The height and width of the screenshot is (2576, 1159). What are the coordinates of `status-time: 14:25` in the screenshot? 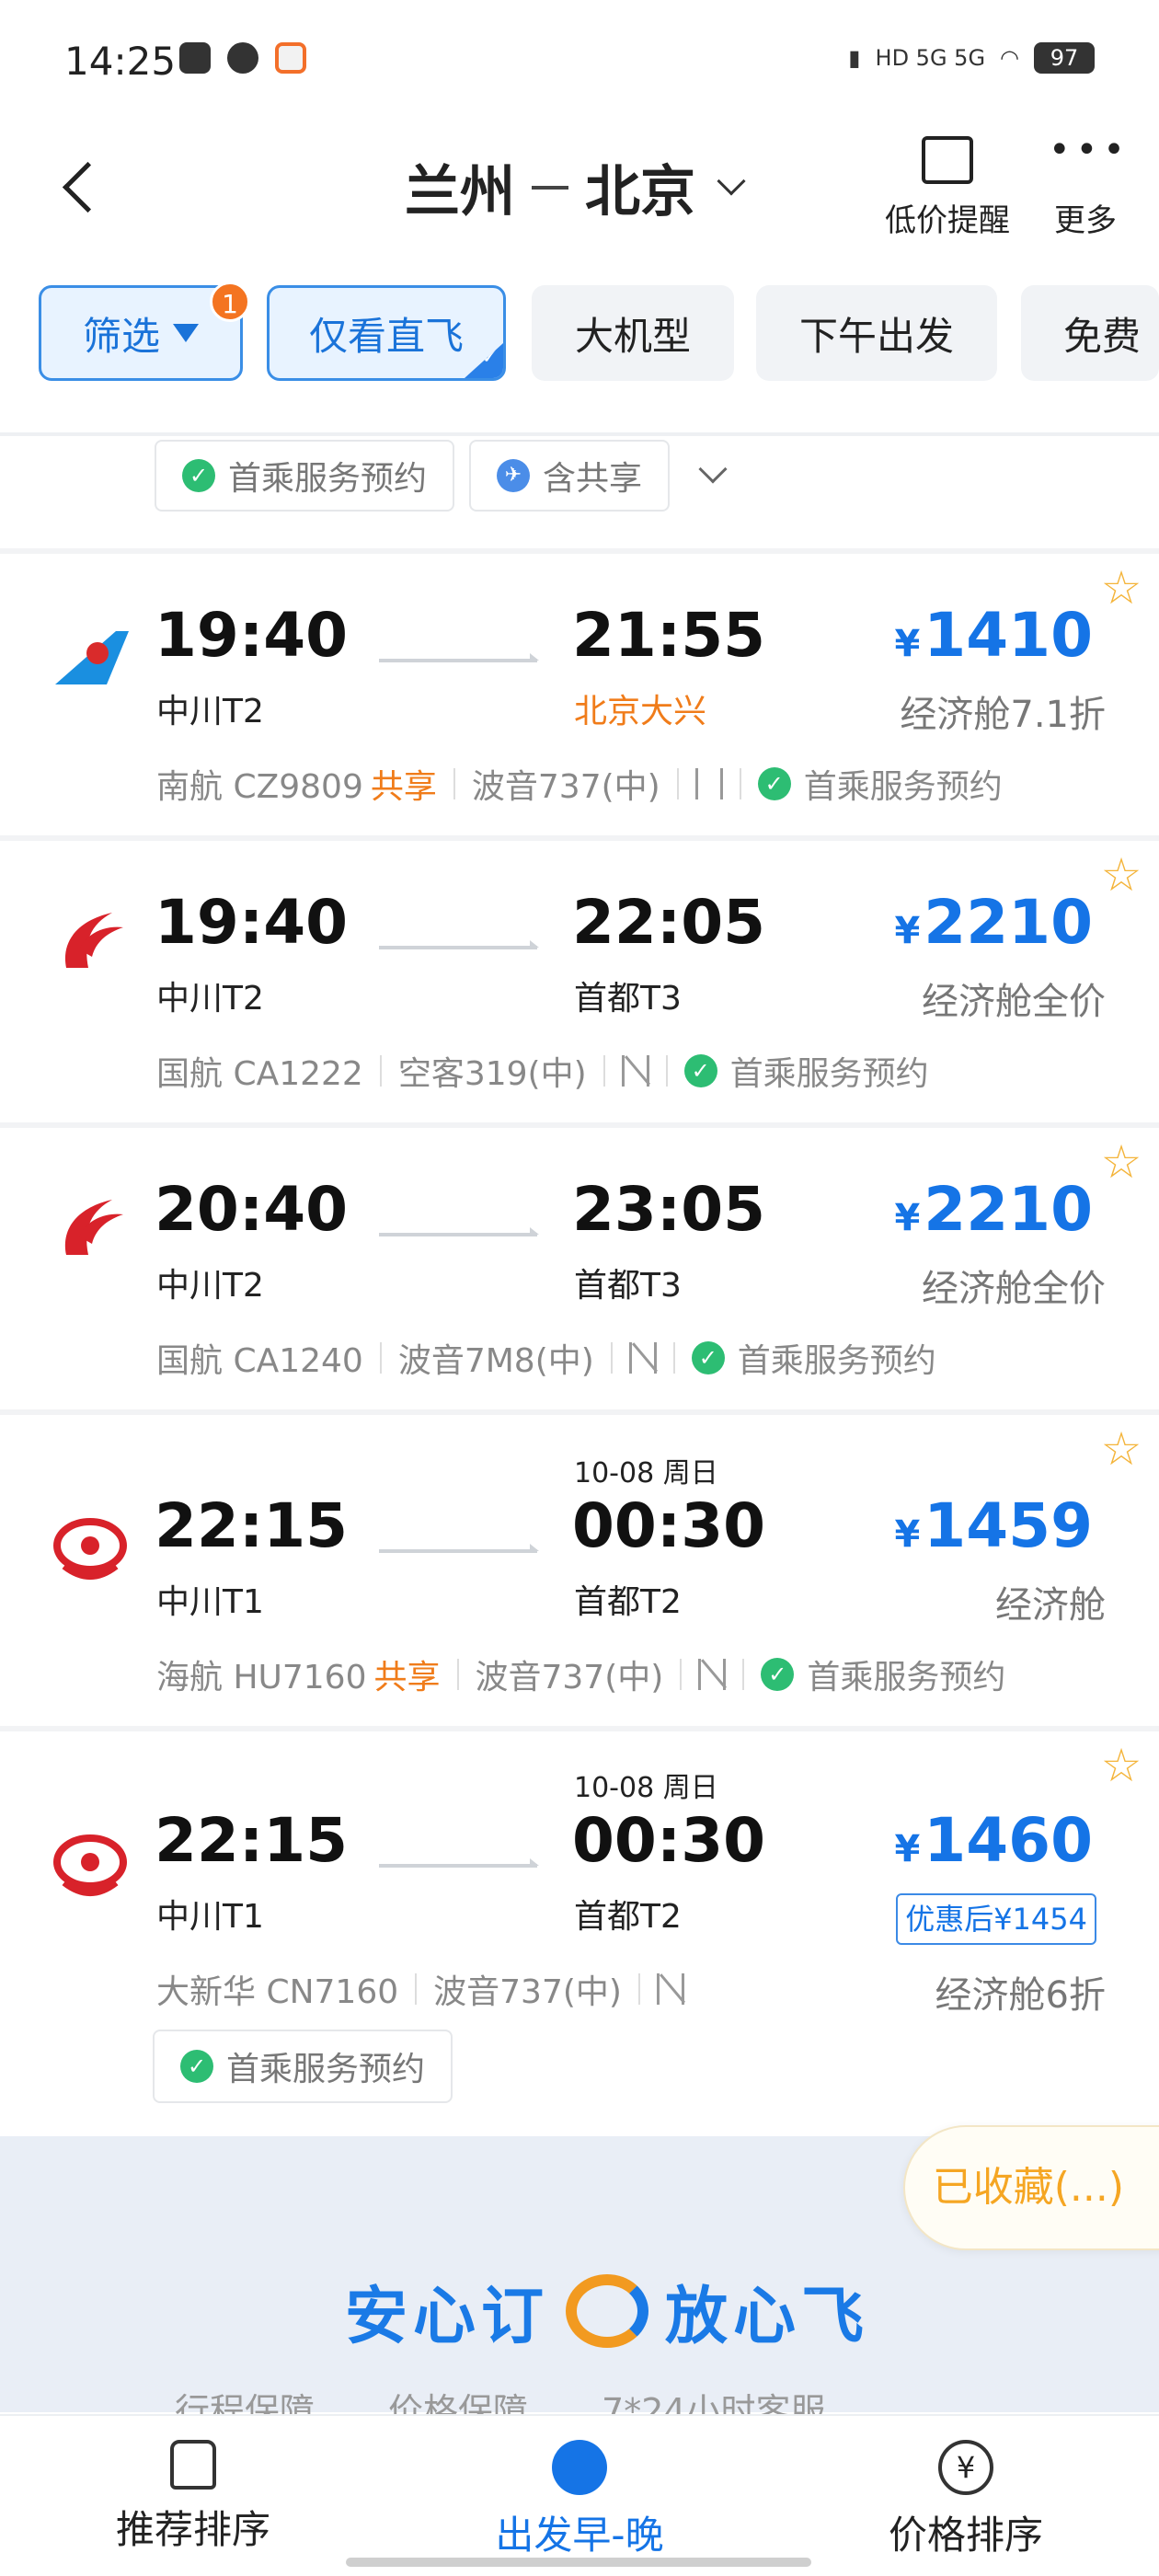 It's located at (120, 61).